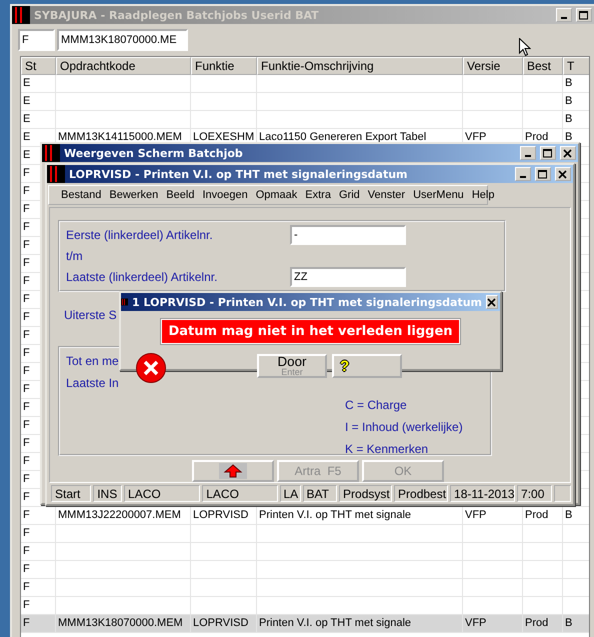 Image resolution: width=594 pixels, height=637 pixels. Describe the element at coordinates (386, 449) in the screenshot. I see `legend-text: K = Kenmerken` at that location.